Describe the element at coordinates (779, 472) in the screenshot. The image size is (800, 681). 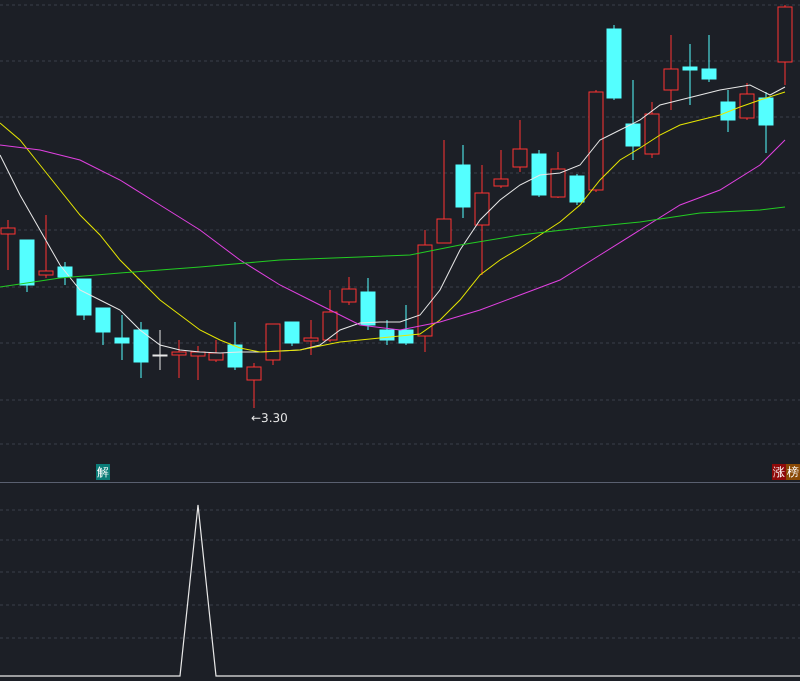
I see `signal-badge: 涨` at that location.